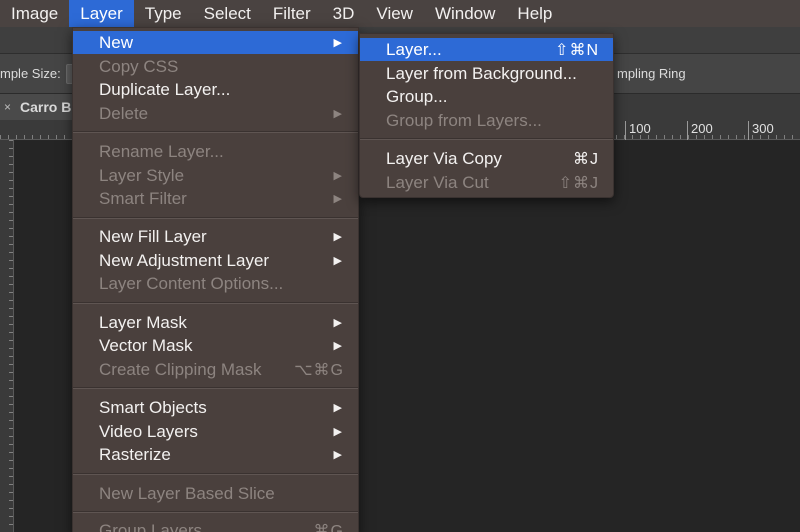 The height and width of the screenshot is (532, 800). I want to click on ruler-tick: 100, so click(638, 130).